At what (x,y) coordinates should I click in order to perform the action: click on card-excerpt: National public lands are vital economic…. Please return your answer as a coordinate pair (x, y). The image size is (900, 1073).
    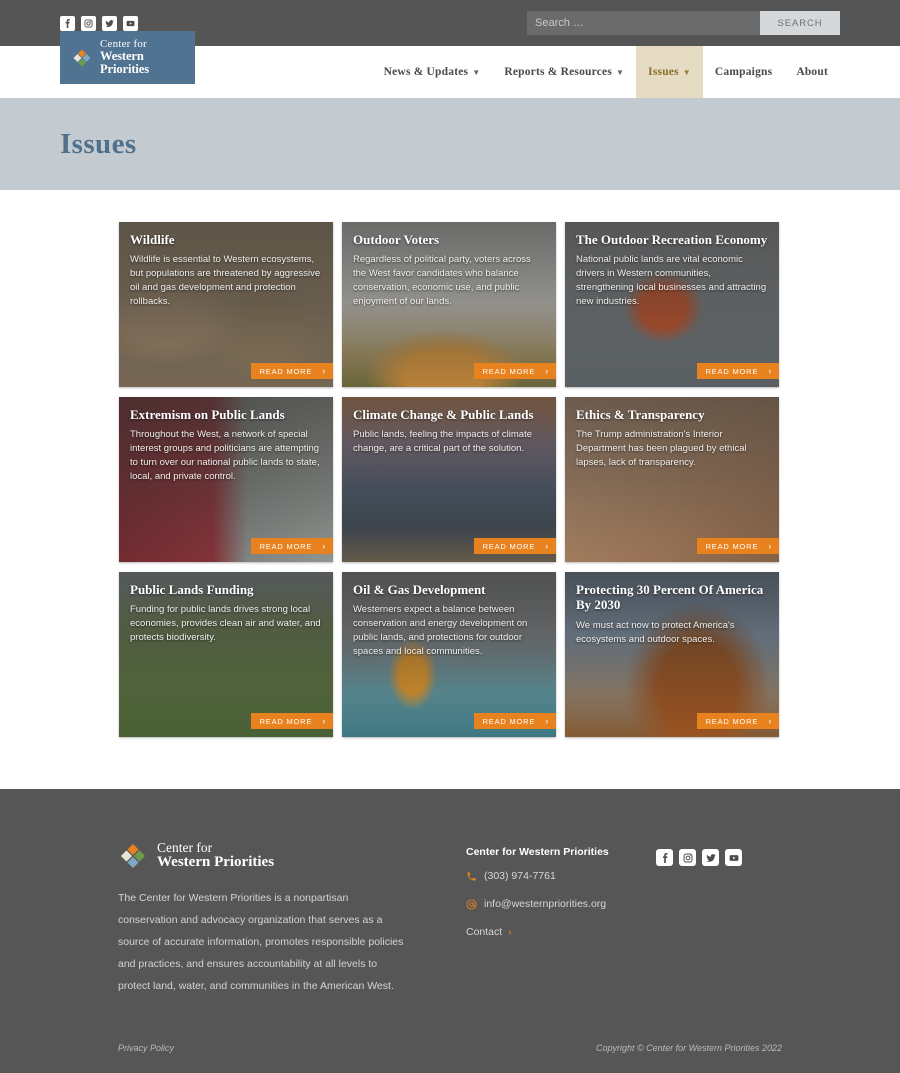
    Looking at the image, I should click on (671, 281).